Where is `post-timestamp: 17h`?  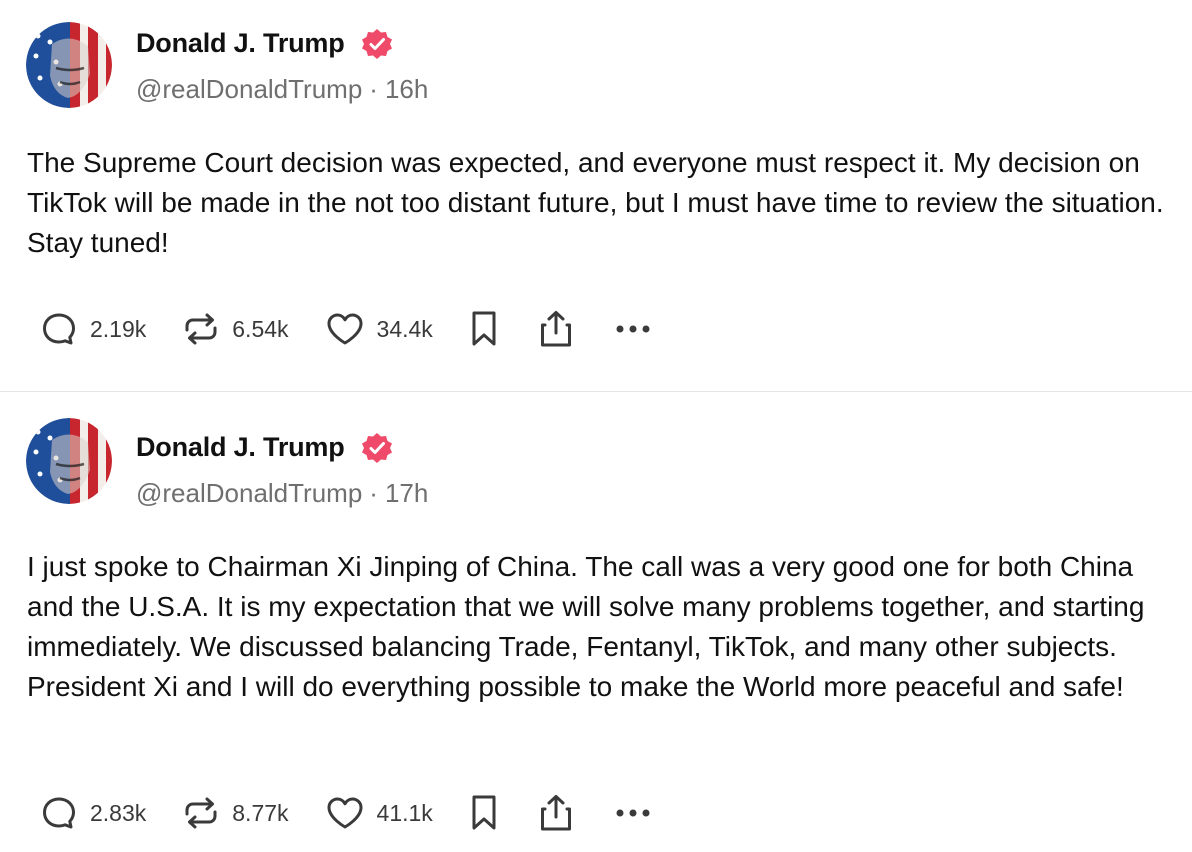 post-timestamp: 17h is located at coordinates (406, 493).